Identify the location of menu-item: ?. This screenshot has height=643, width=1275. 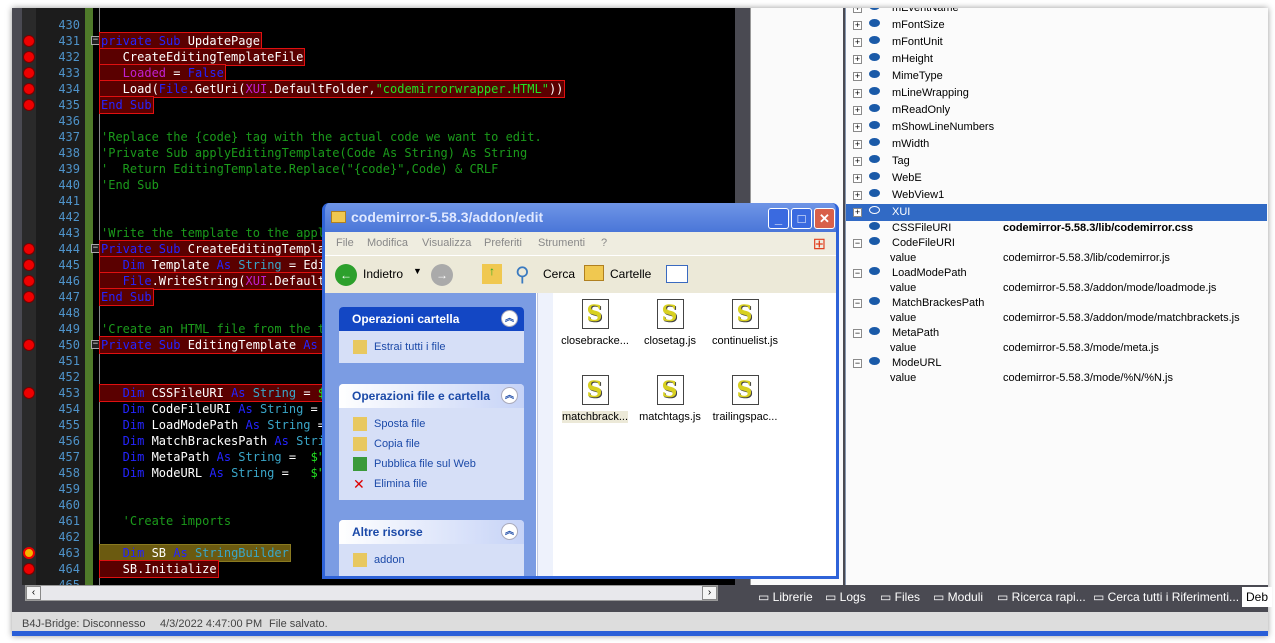
(604, 243).